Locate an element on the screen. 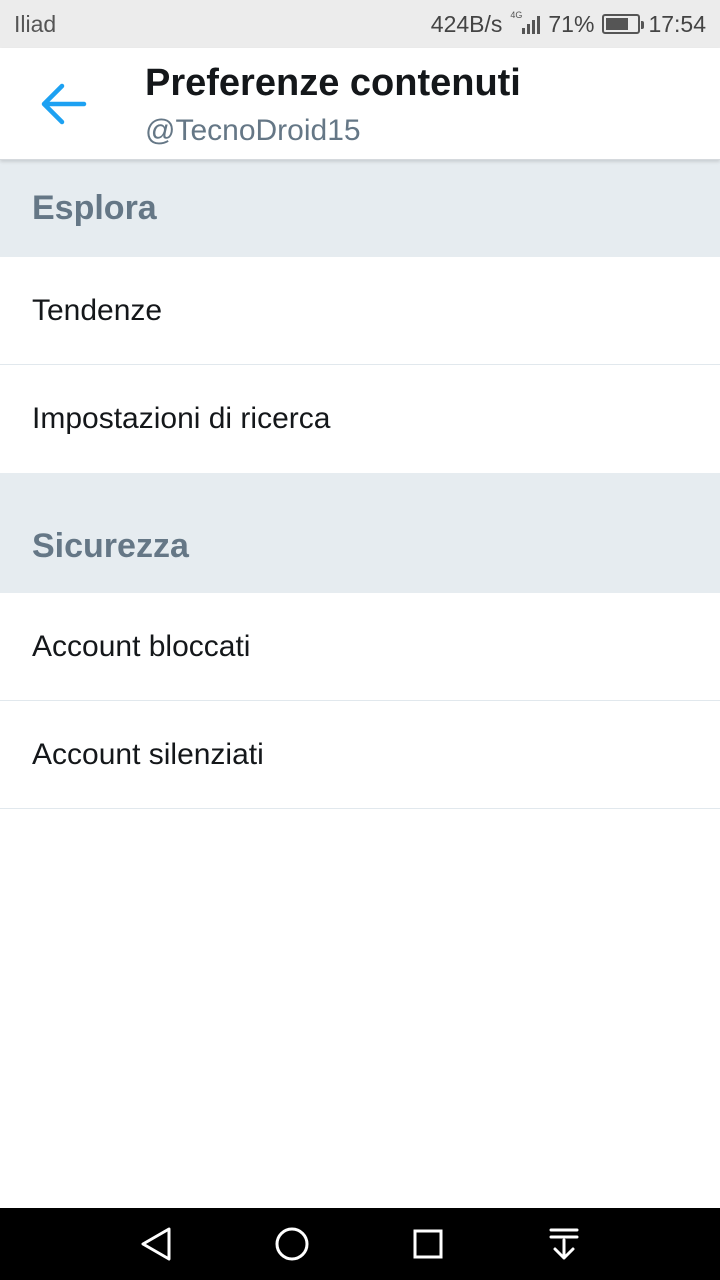 This screenshot has width=720, height=1280. triangle-back-icon is located at coordinates (156, 1244).